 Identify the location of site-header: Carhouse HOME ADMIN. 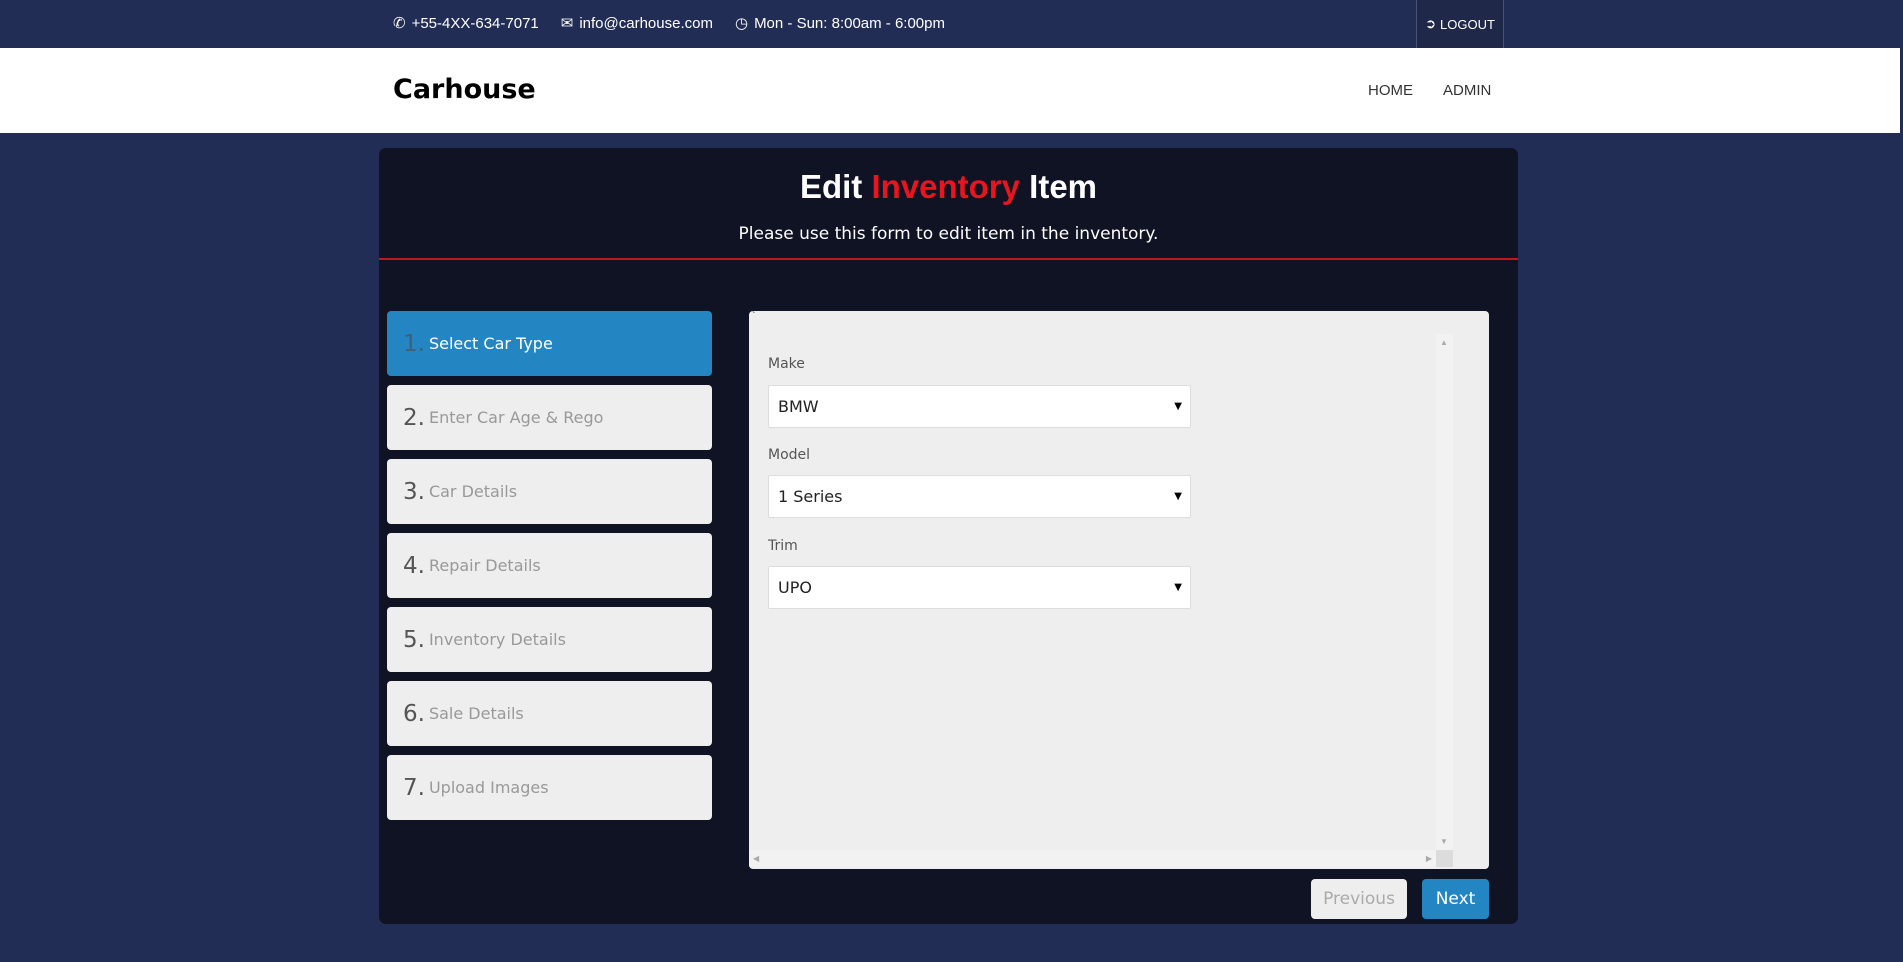
(950, 90).